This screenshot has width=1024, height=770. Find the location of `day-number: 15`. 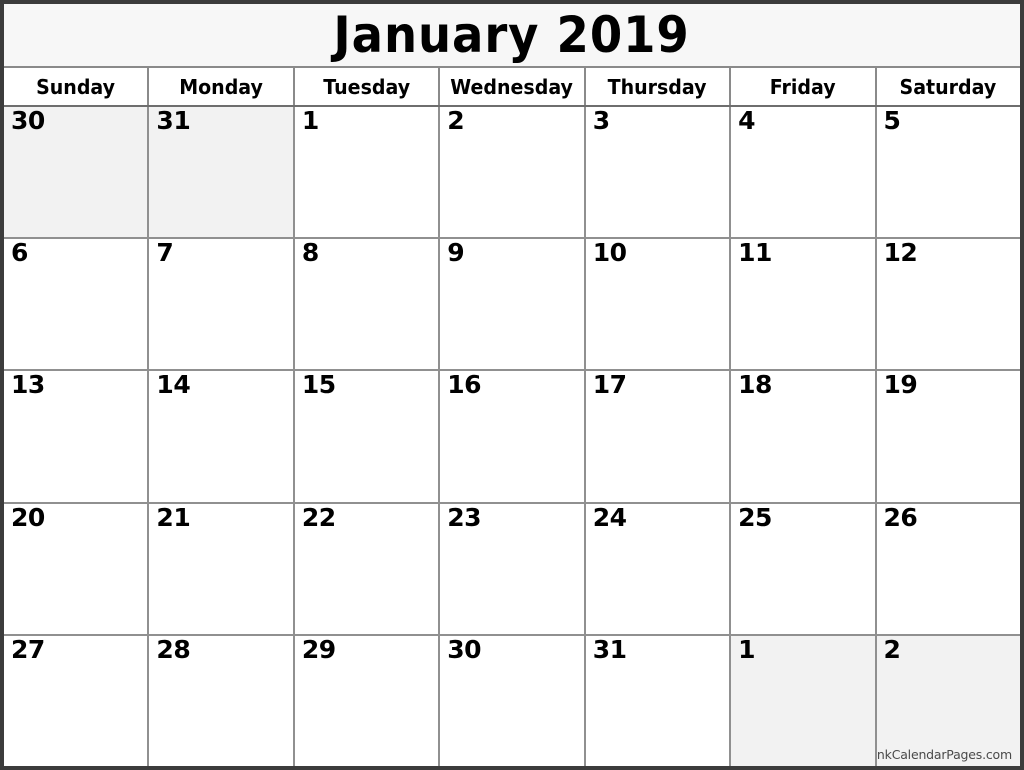

day-number: 15 is located at coordinates (318, 385).